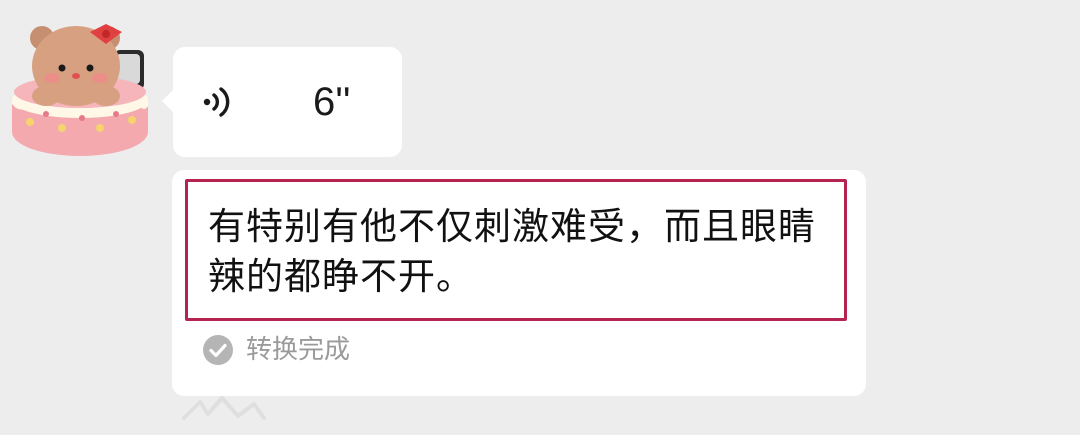 This screenshot has width=1080, height=435. I want to click on transcript-text: 有特别有他不仅刺激难受，而且眼睛辣的都睁不开。, so click(512, 251).